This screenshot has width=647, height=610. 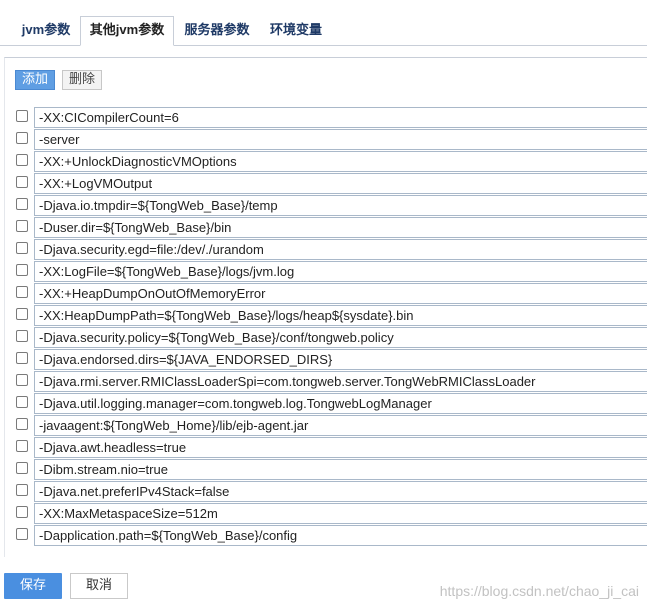 What do you see at coordinates (33, 586) in the screenshot?
I see `save-button: 保存` at bounding box center [33, 586].